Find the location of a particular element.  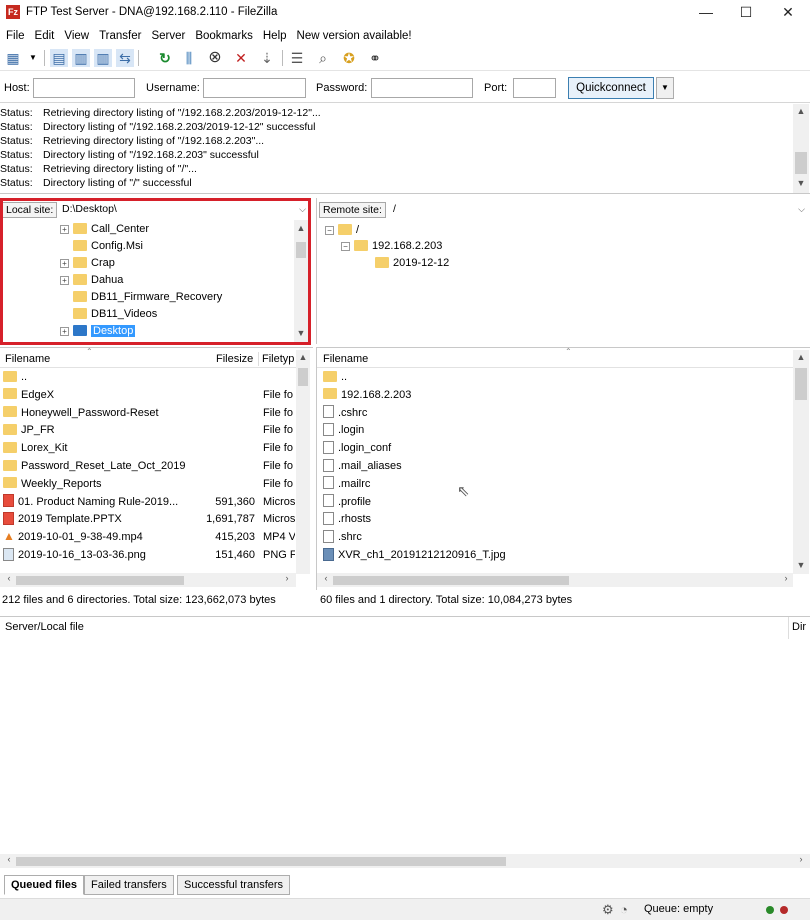

mouse-cursor-icon: ⇖ is located at coordinates (463, 491).